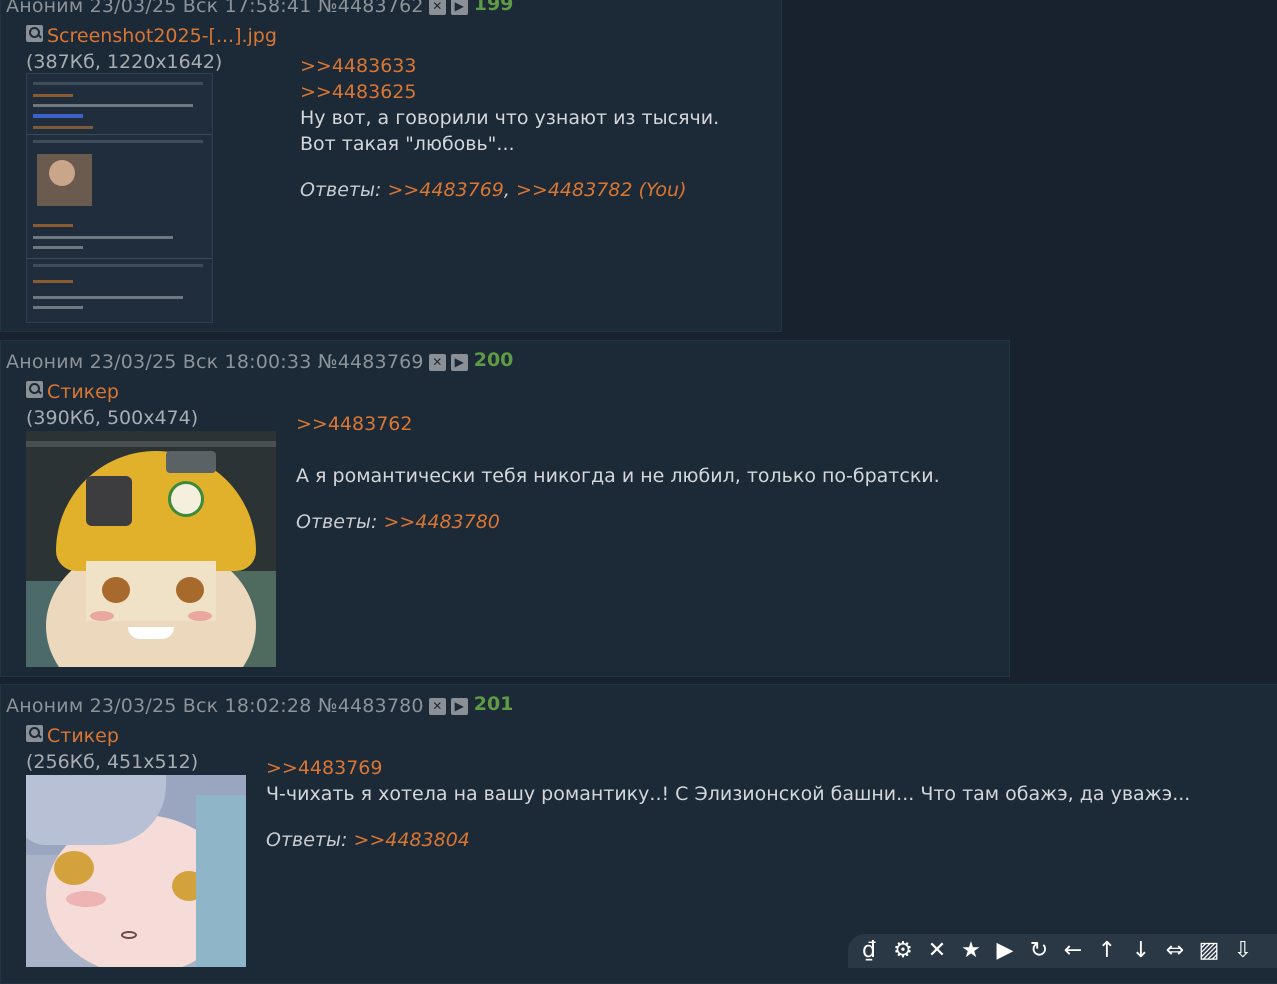  I want to click on refresh-icon: ↻, so click(1039, 951).